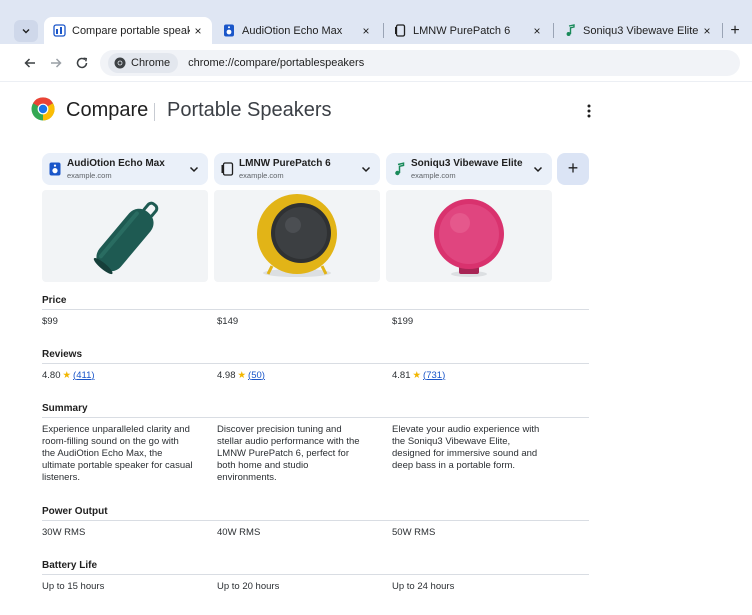  What do you see at coordinates (75, 511) in the screenshot?
I see `section-power-label: Power Output` at bounding box center [75, 511].